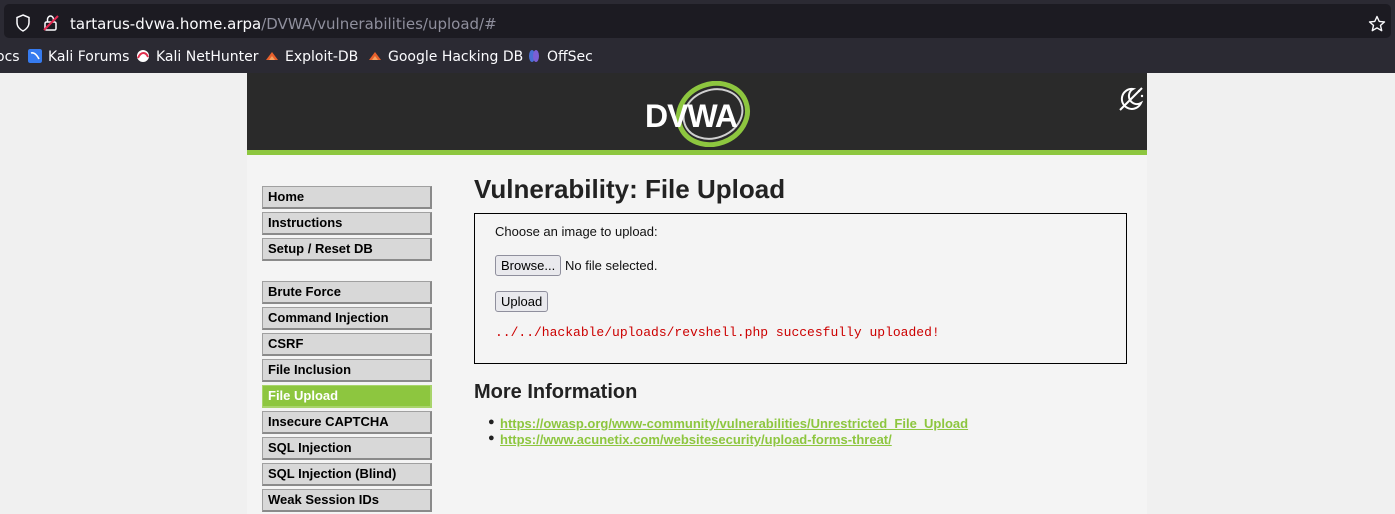 The image size is (1395, 514). Describe the element at coordinates (89, 57) in the screenshot. I see `bookmark-label: Kali Forums` at that location.